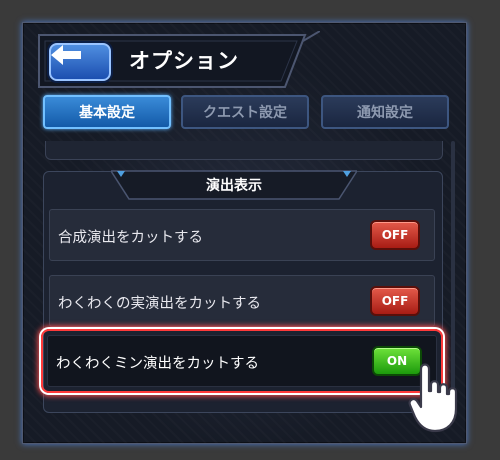  Describe the element at coordinates (395, 235) in the screenshot. I see `synthesis-cut-toggle: OFF` at that location.